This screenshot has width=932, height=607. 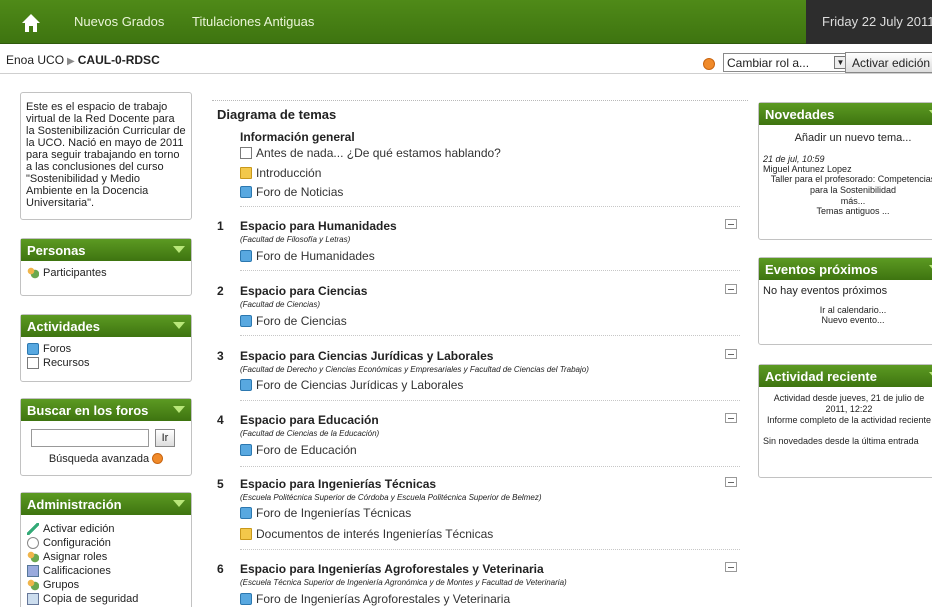 I want to click on no-news-text: Sin novedades desde la última entrada, so click(x=841, y=441).